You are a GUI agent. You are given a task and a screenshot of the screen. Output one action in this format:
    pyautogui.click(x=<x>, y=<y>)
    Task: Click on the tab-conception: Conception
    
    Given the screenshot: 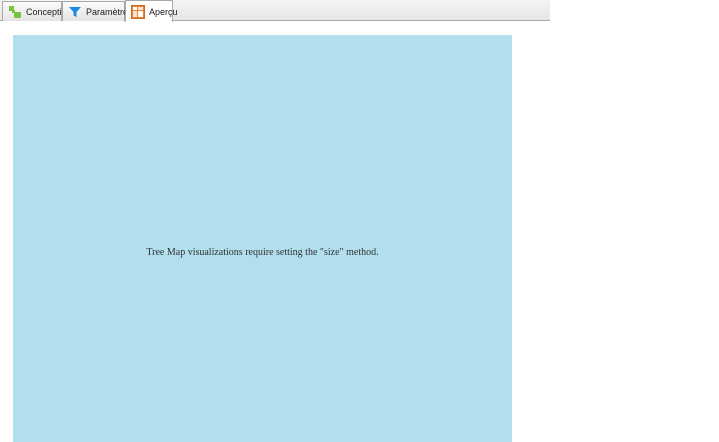 What is the action you would take?
    pyautogui.click(x=37, y=11)
    